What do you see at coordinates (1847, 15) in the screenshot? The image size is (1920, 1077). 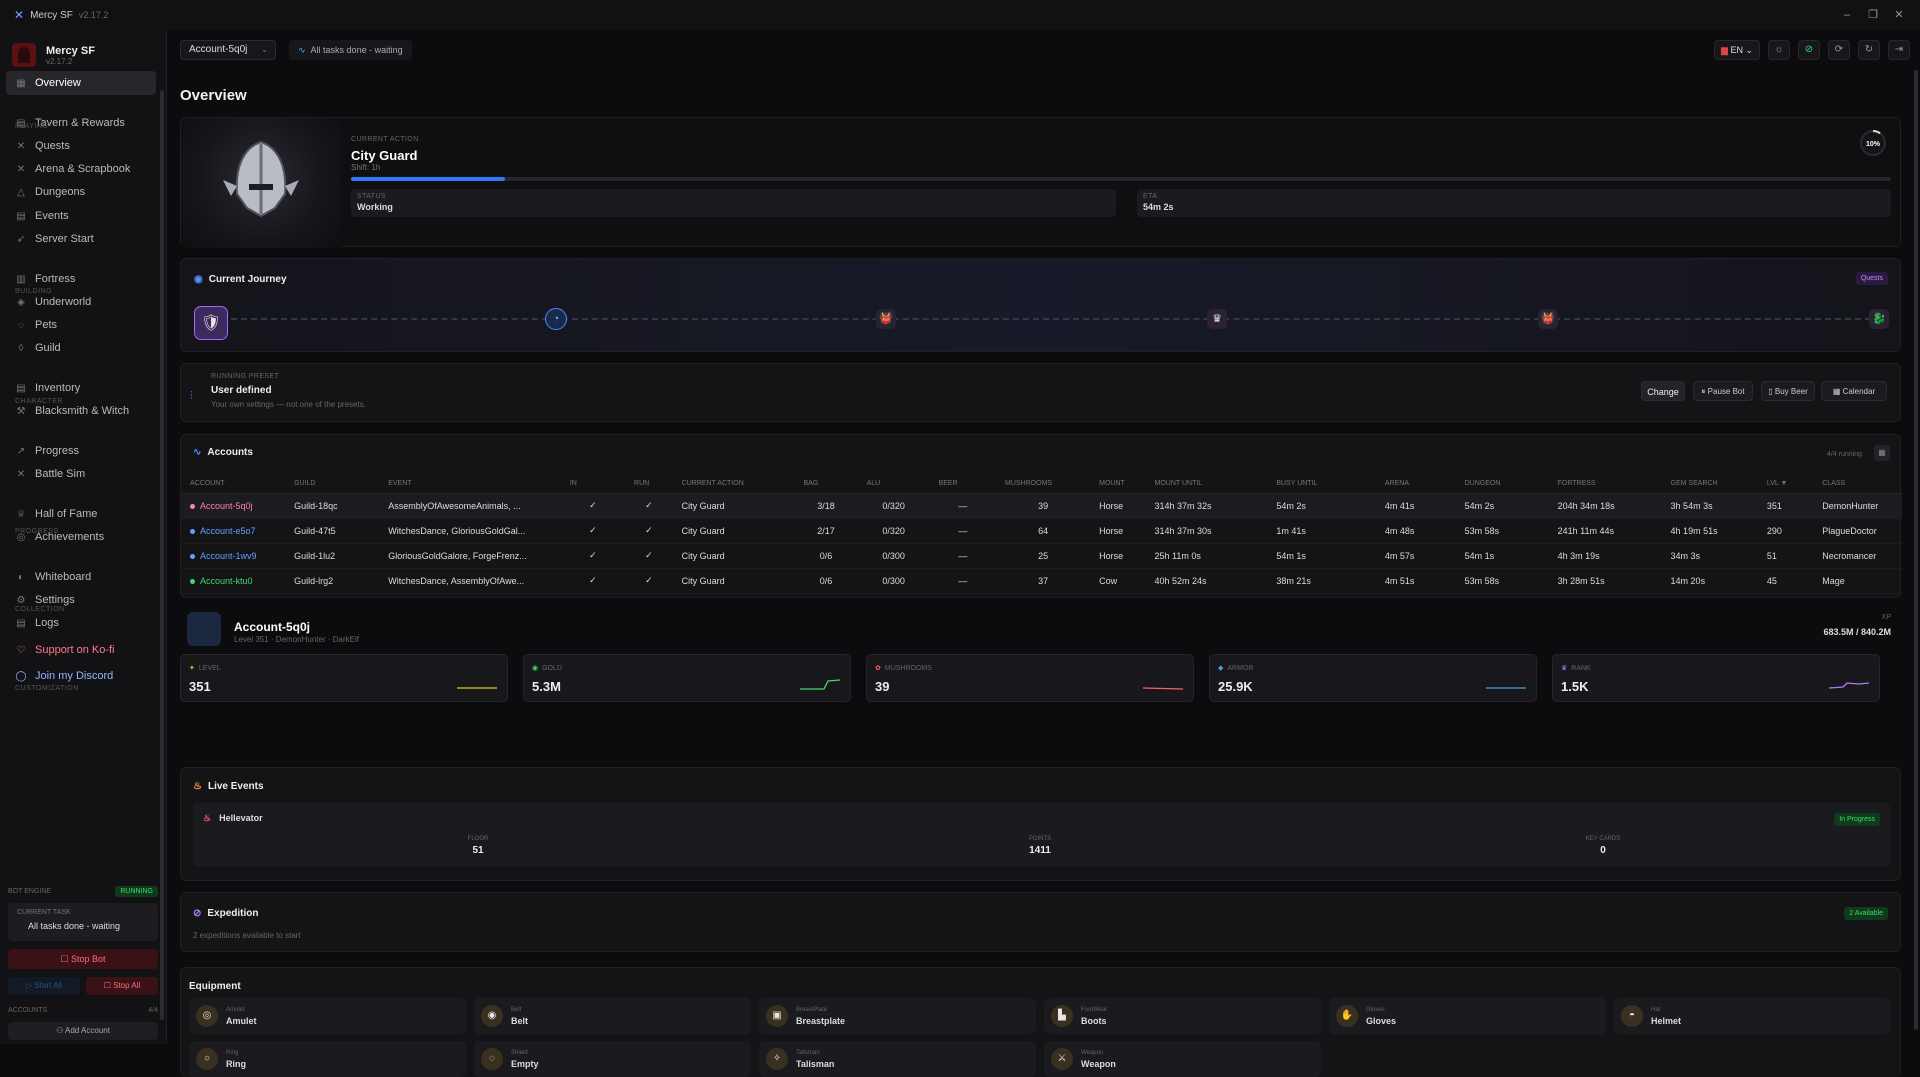 I see `minimize-button: –` at bounding box center [1847, 15].